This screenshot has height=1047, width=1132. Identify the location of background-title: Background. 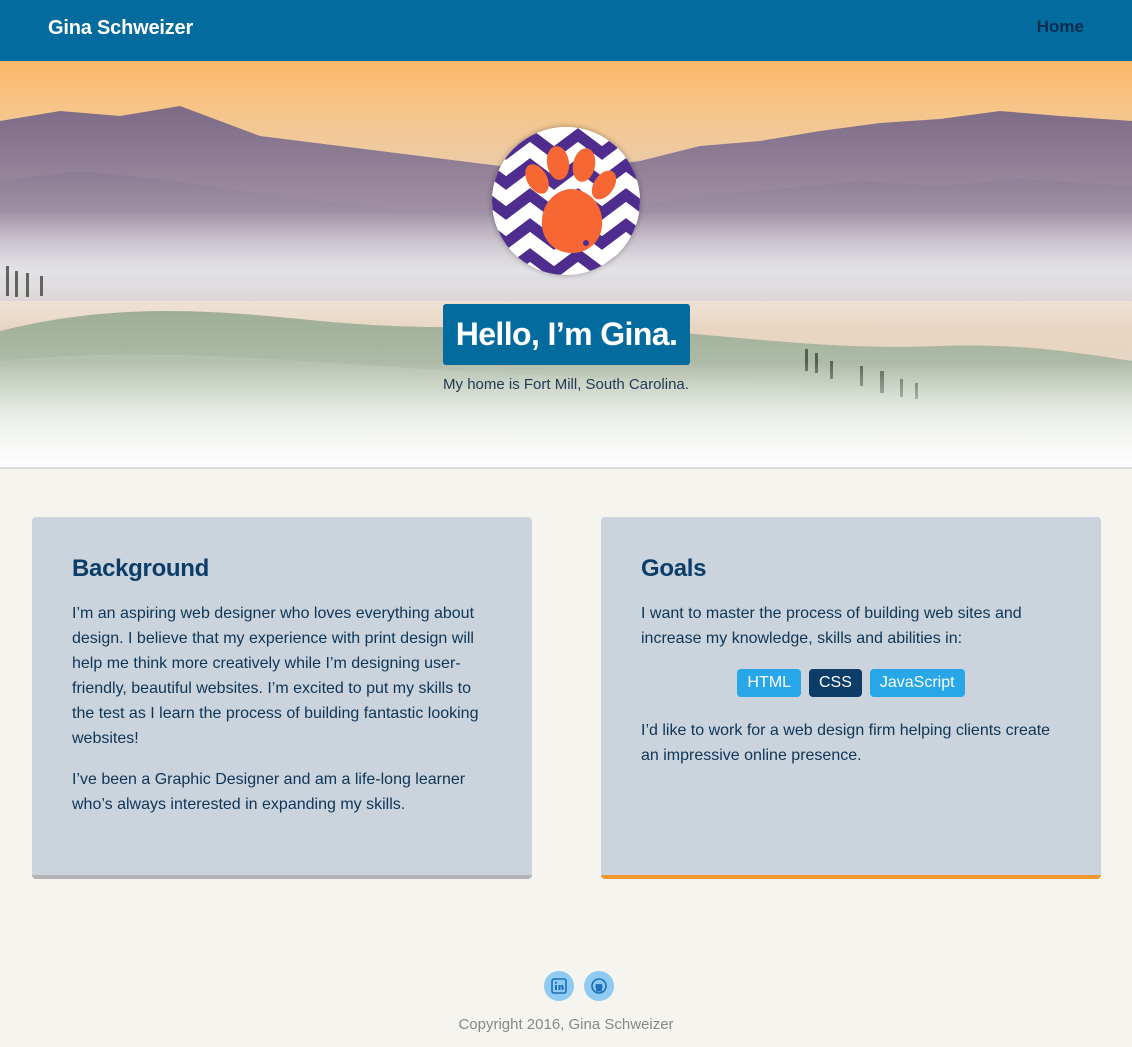
(141, 568).